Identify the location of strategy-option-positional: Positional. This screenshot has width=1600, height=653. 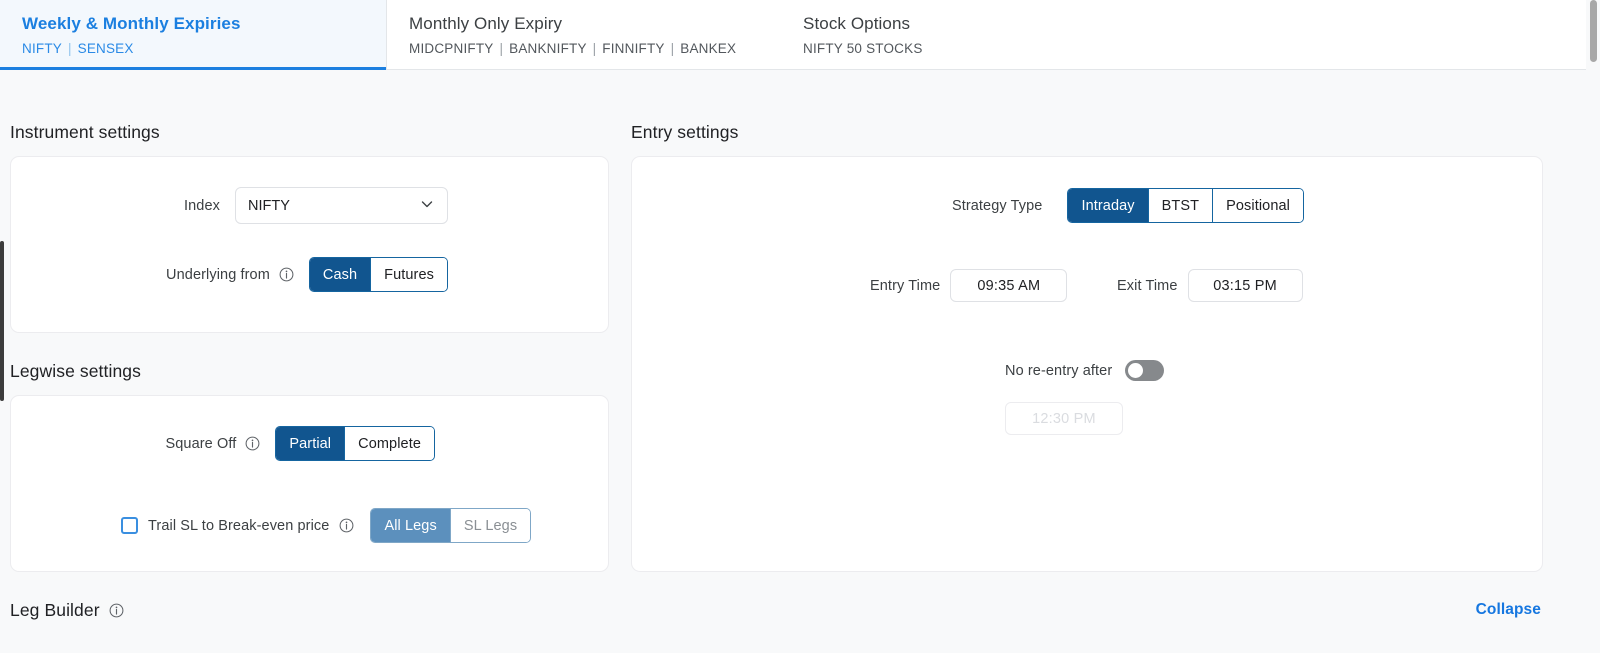
(1257, 205).